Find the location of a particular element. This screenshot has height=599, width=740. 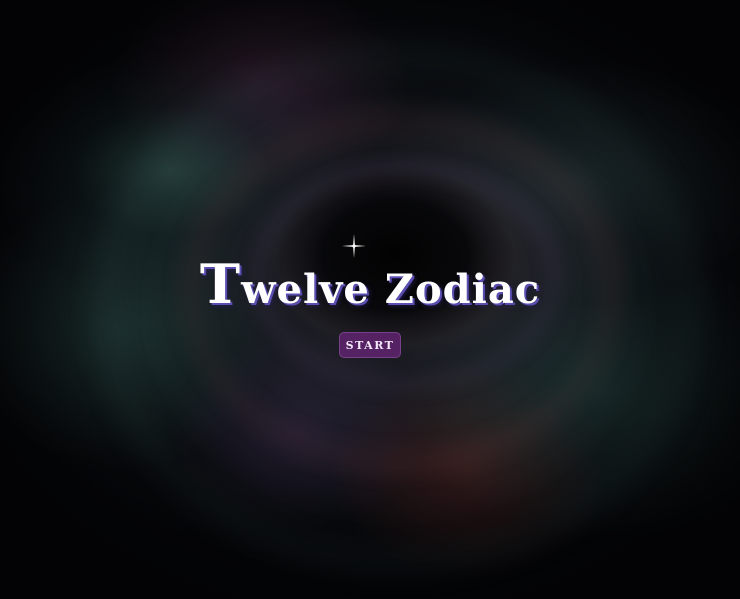

game-title: Twelve Zodiac is located at coordinates (370, 284).